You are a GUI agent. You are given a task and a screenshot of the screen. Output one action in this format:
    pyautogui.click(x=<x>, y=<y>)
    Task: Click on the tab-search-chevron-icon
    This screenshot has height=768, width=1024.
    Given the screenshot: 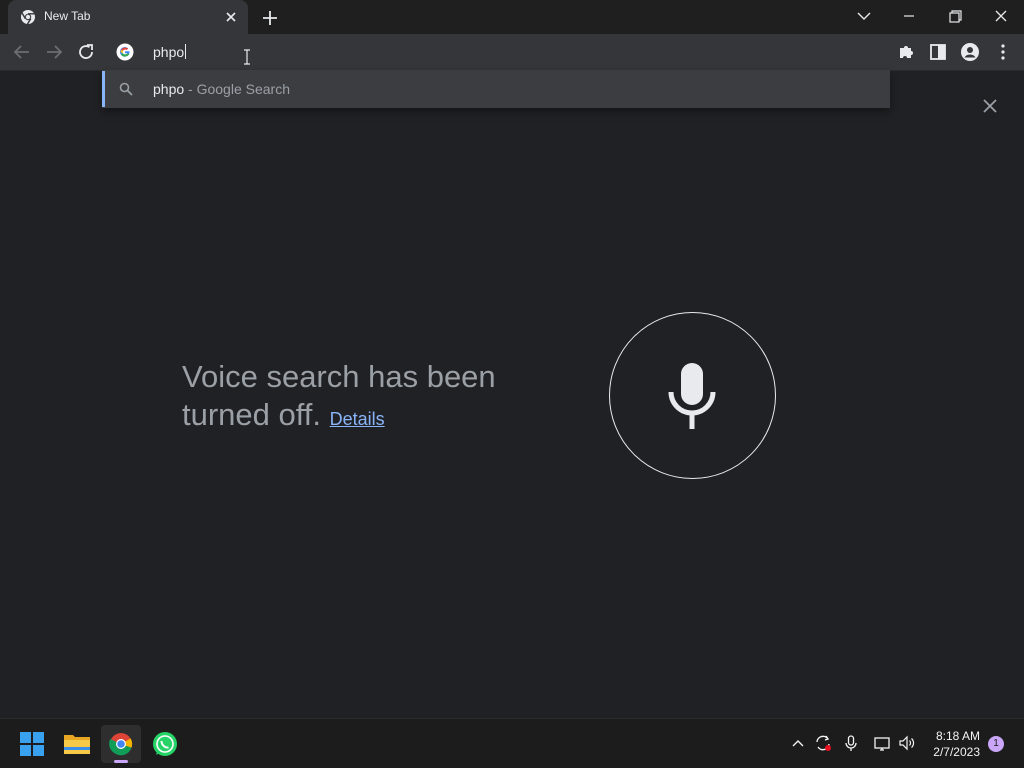 What is the action you would take?
    pyautogui.click(x=864, y=16)
    